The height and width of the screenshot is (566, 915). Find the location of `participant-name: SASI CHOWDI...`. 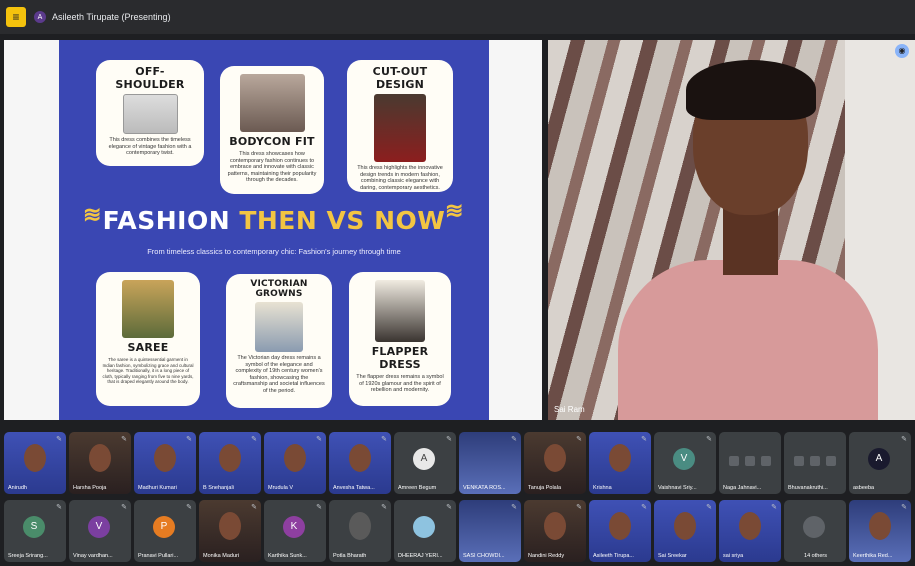

participant-name: SASI CHOWDI... is located at coordinates (484, 556).